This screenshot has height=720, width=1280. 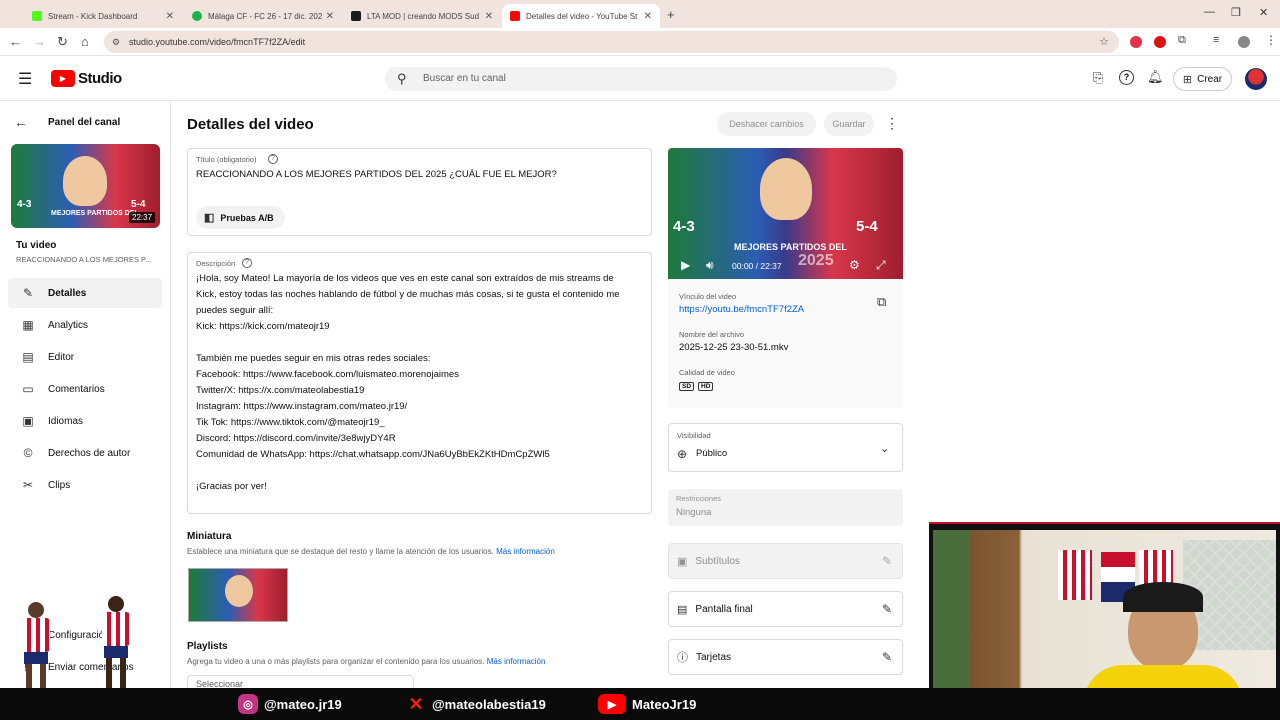 I want to click on browser-tab-ltamod: LTA MOD | creando MODS Sud ✕, so click(x=422, y=16).